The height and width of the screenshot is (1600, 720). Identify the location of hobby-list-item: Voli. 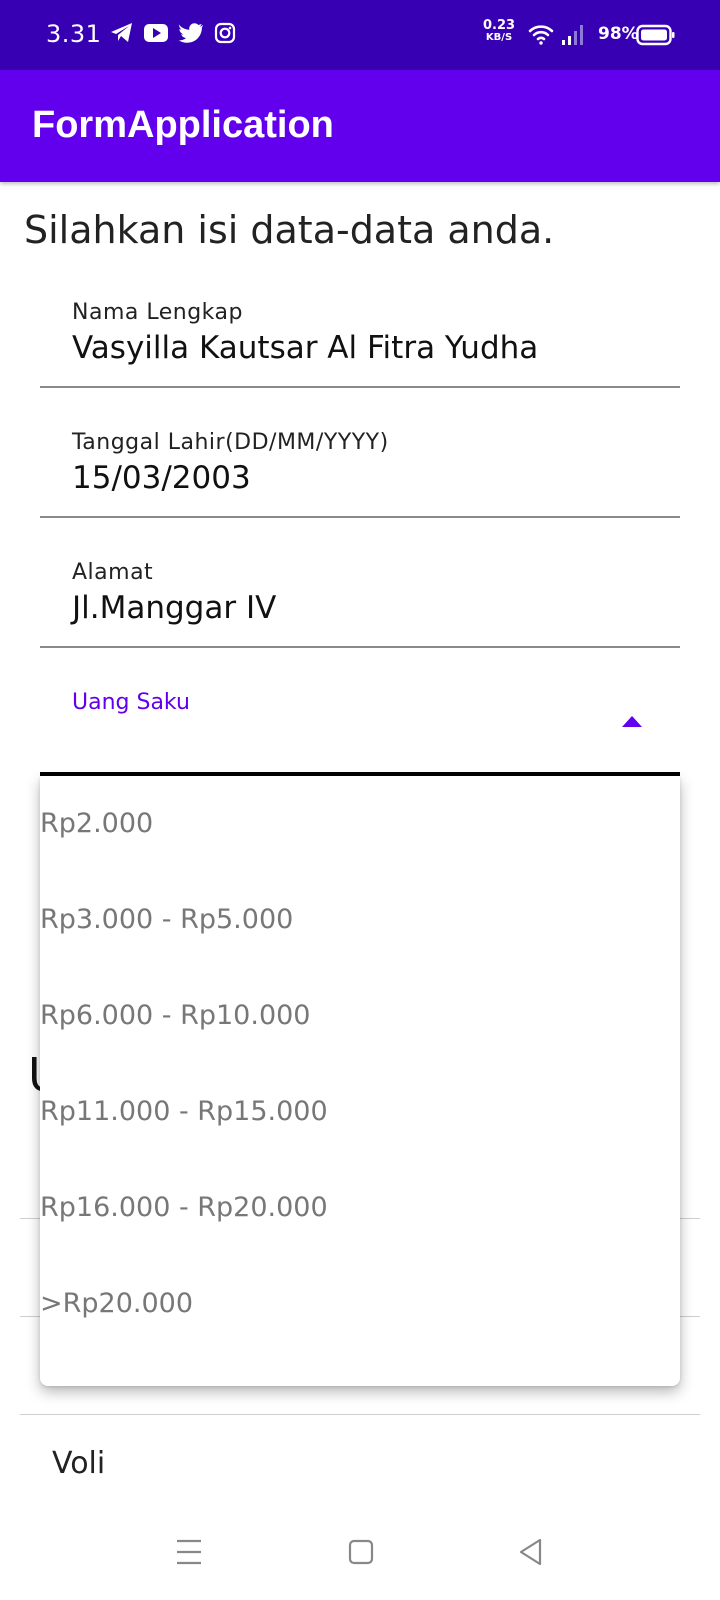
(78, 1463).